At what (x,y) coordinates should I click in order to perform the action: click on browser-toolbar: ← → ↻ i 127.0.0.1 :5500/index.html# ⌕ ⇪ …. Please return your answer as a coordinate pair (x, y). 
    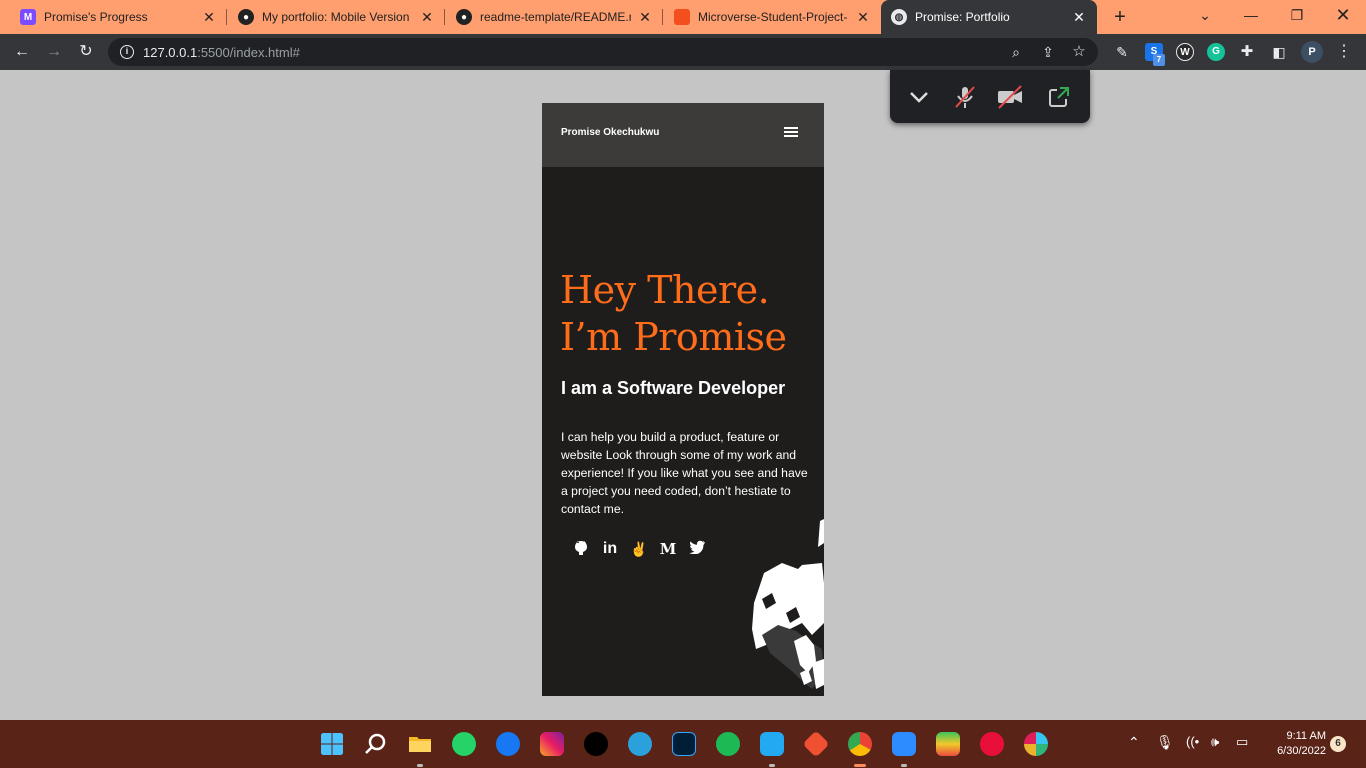
    Looking at the image, I should click on (683, 52).